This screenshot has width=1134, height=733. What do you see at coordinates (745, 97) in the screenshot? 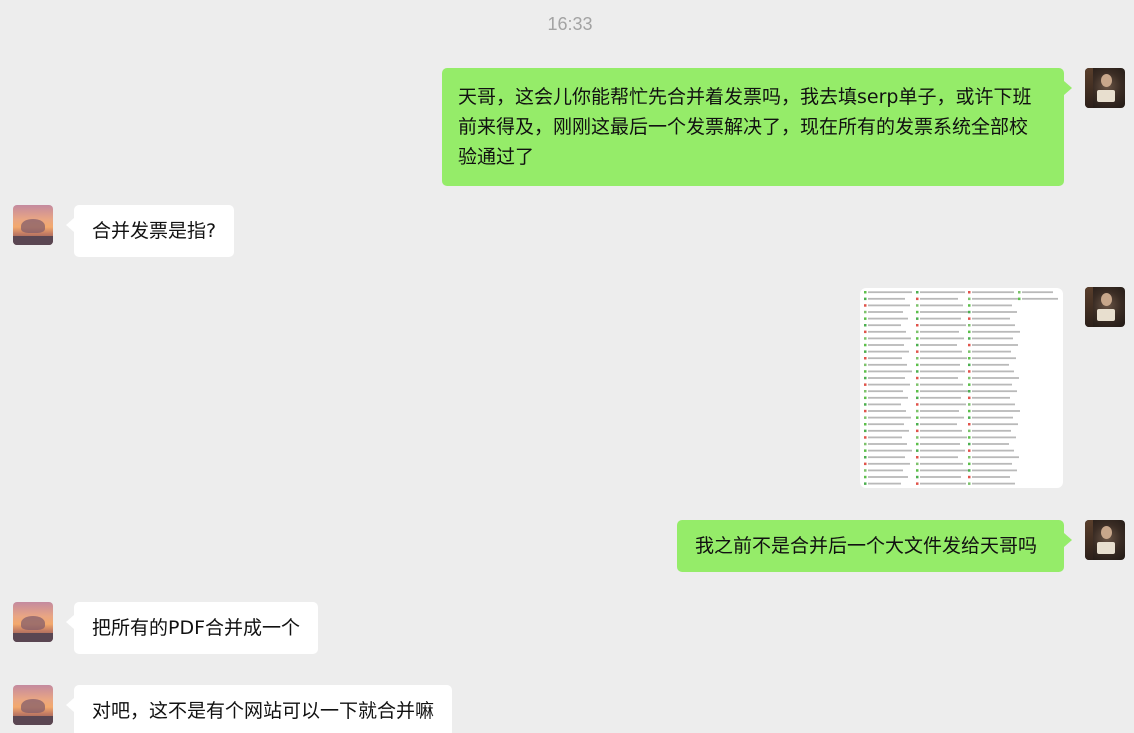
I see `message-text-line: 天哥，这会儿你能帮忙先合并着发票吗，我去填serp单子，或许下班` at bounding box center [745, 97].